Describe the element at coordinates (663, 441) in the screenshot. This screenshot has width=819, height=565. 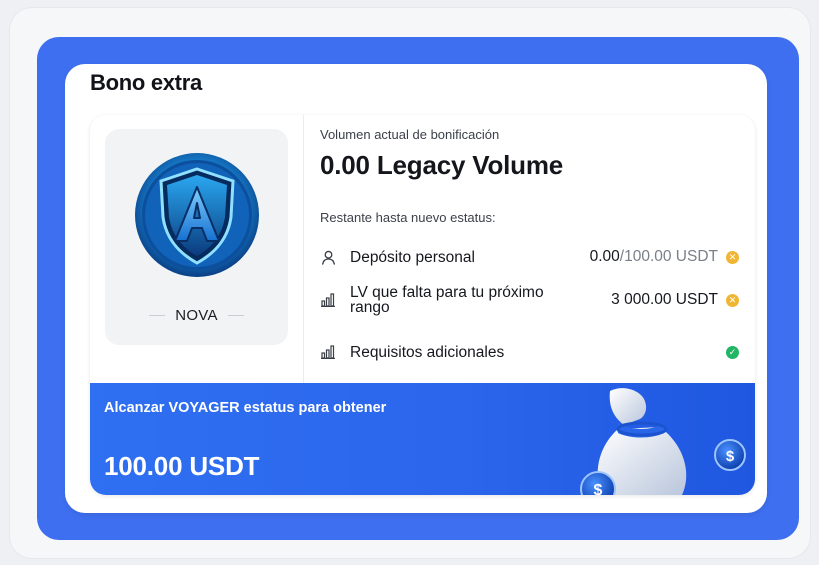
I see `money-bag-icon: $ $` at that location.